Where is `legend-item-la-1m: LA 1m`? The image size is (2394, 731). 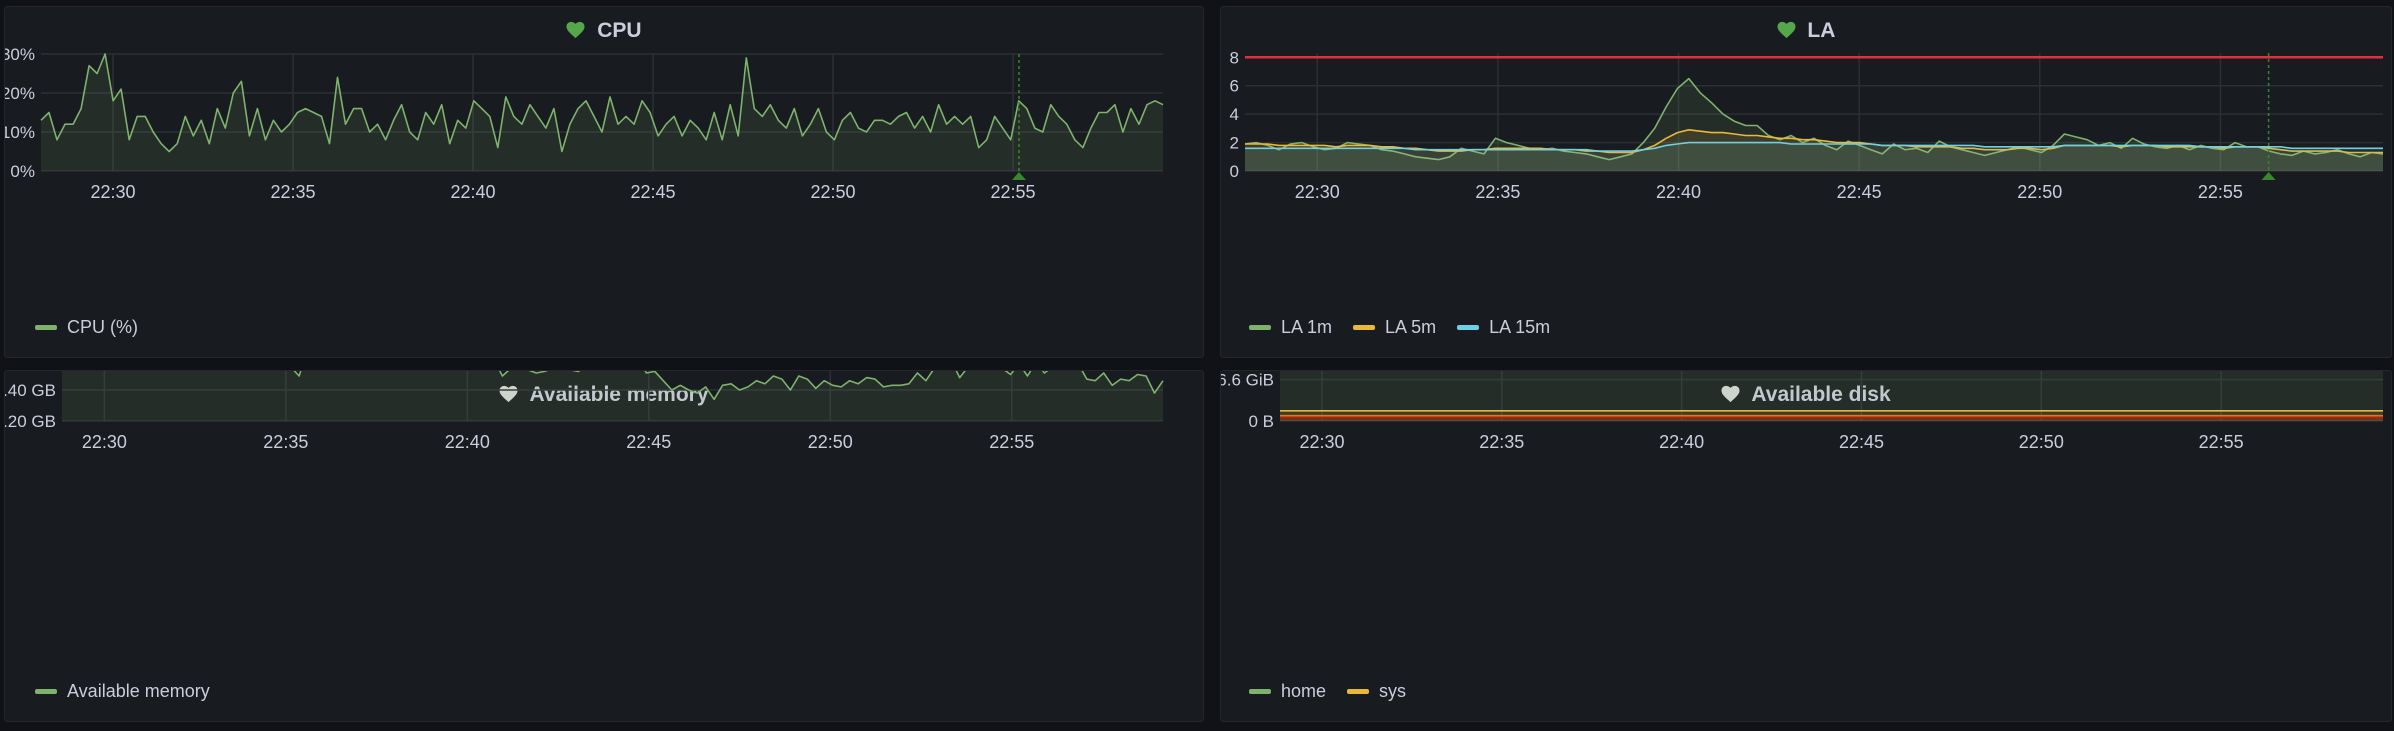 legend-item-la-1m: LA 1m is located at coordinates (1290, 327).